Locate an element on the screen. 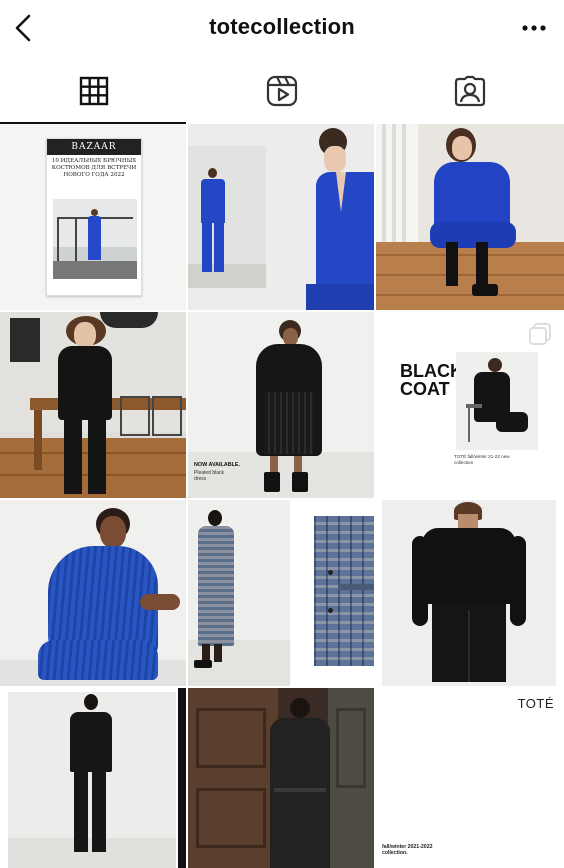 The width and height of the screenshot is (564, 868). dress-caption-title: NOW AVAILABLE. is located at coordinates (217, 465).